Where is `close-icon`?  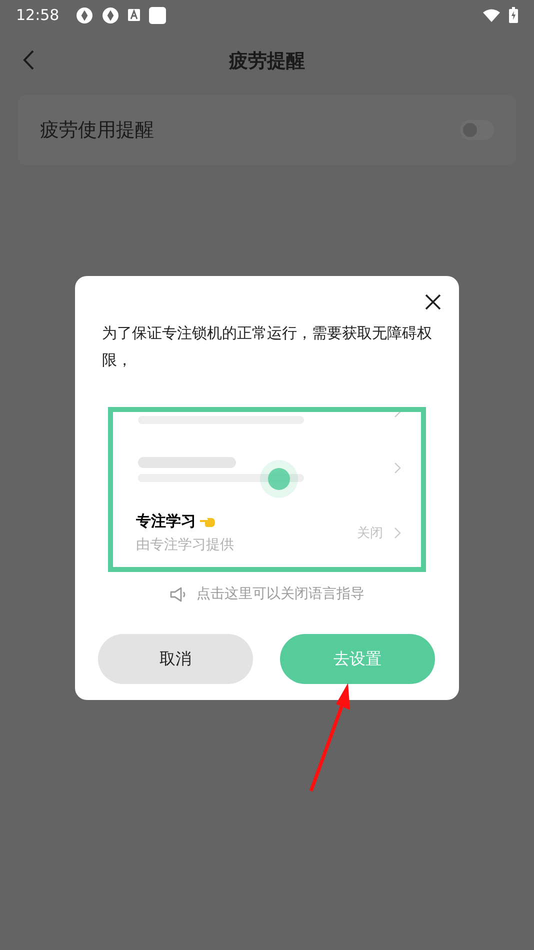 close-icon is located at coordinates (433, 302).